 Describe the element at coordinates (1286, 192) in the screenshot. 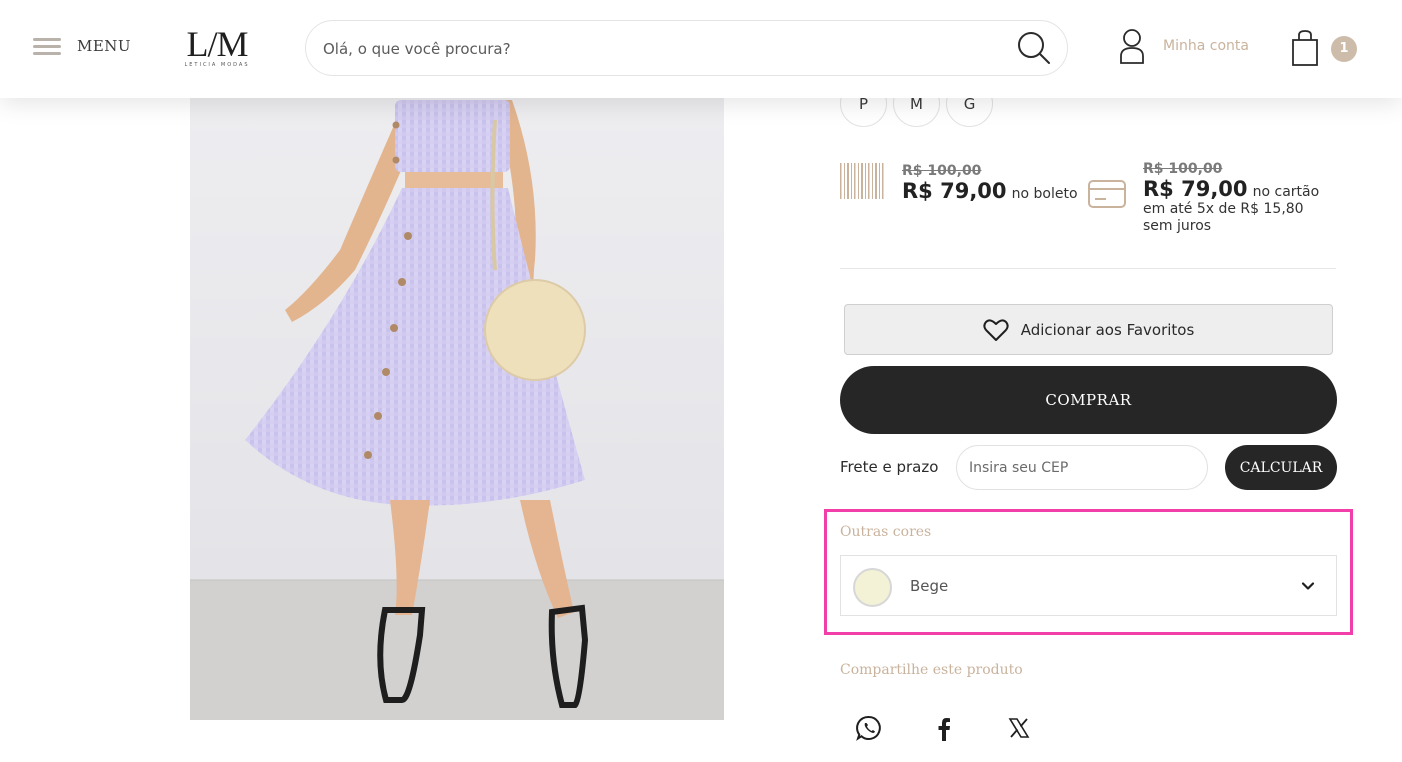

I see `cartao-note: no cartão` at that location.